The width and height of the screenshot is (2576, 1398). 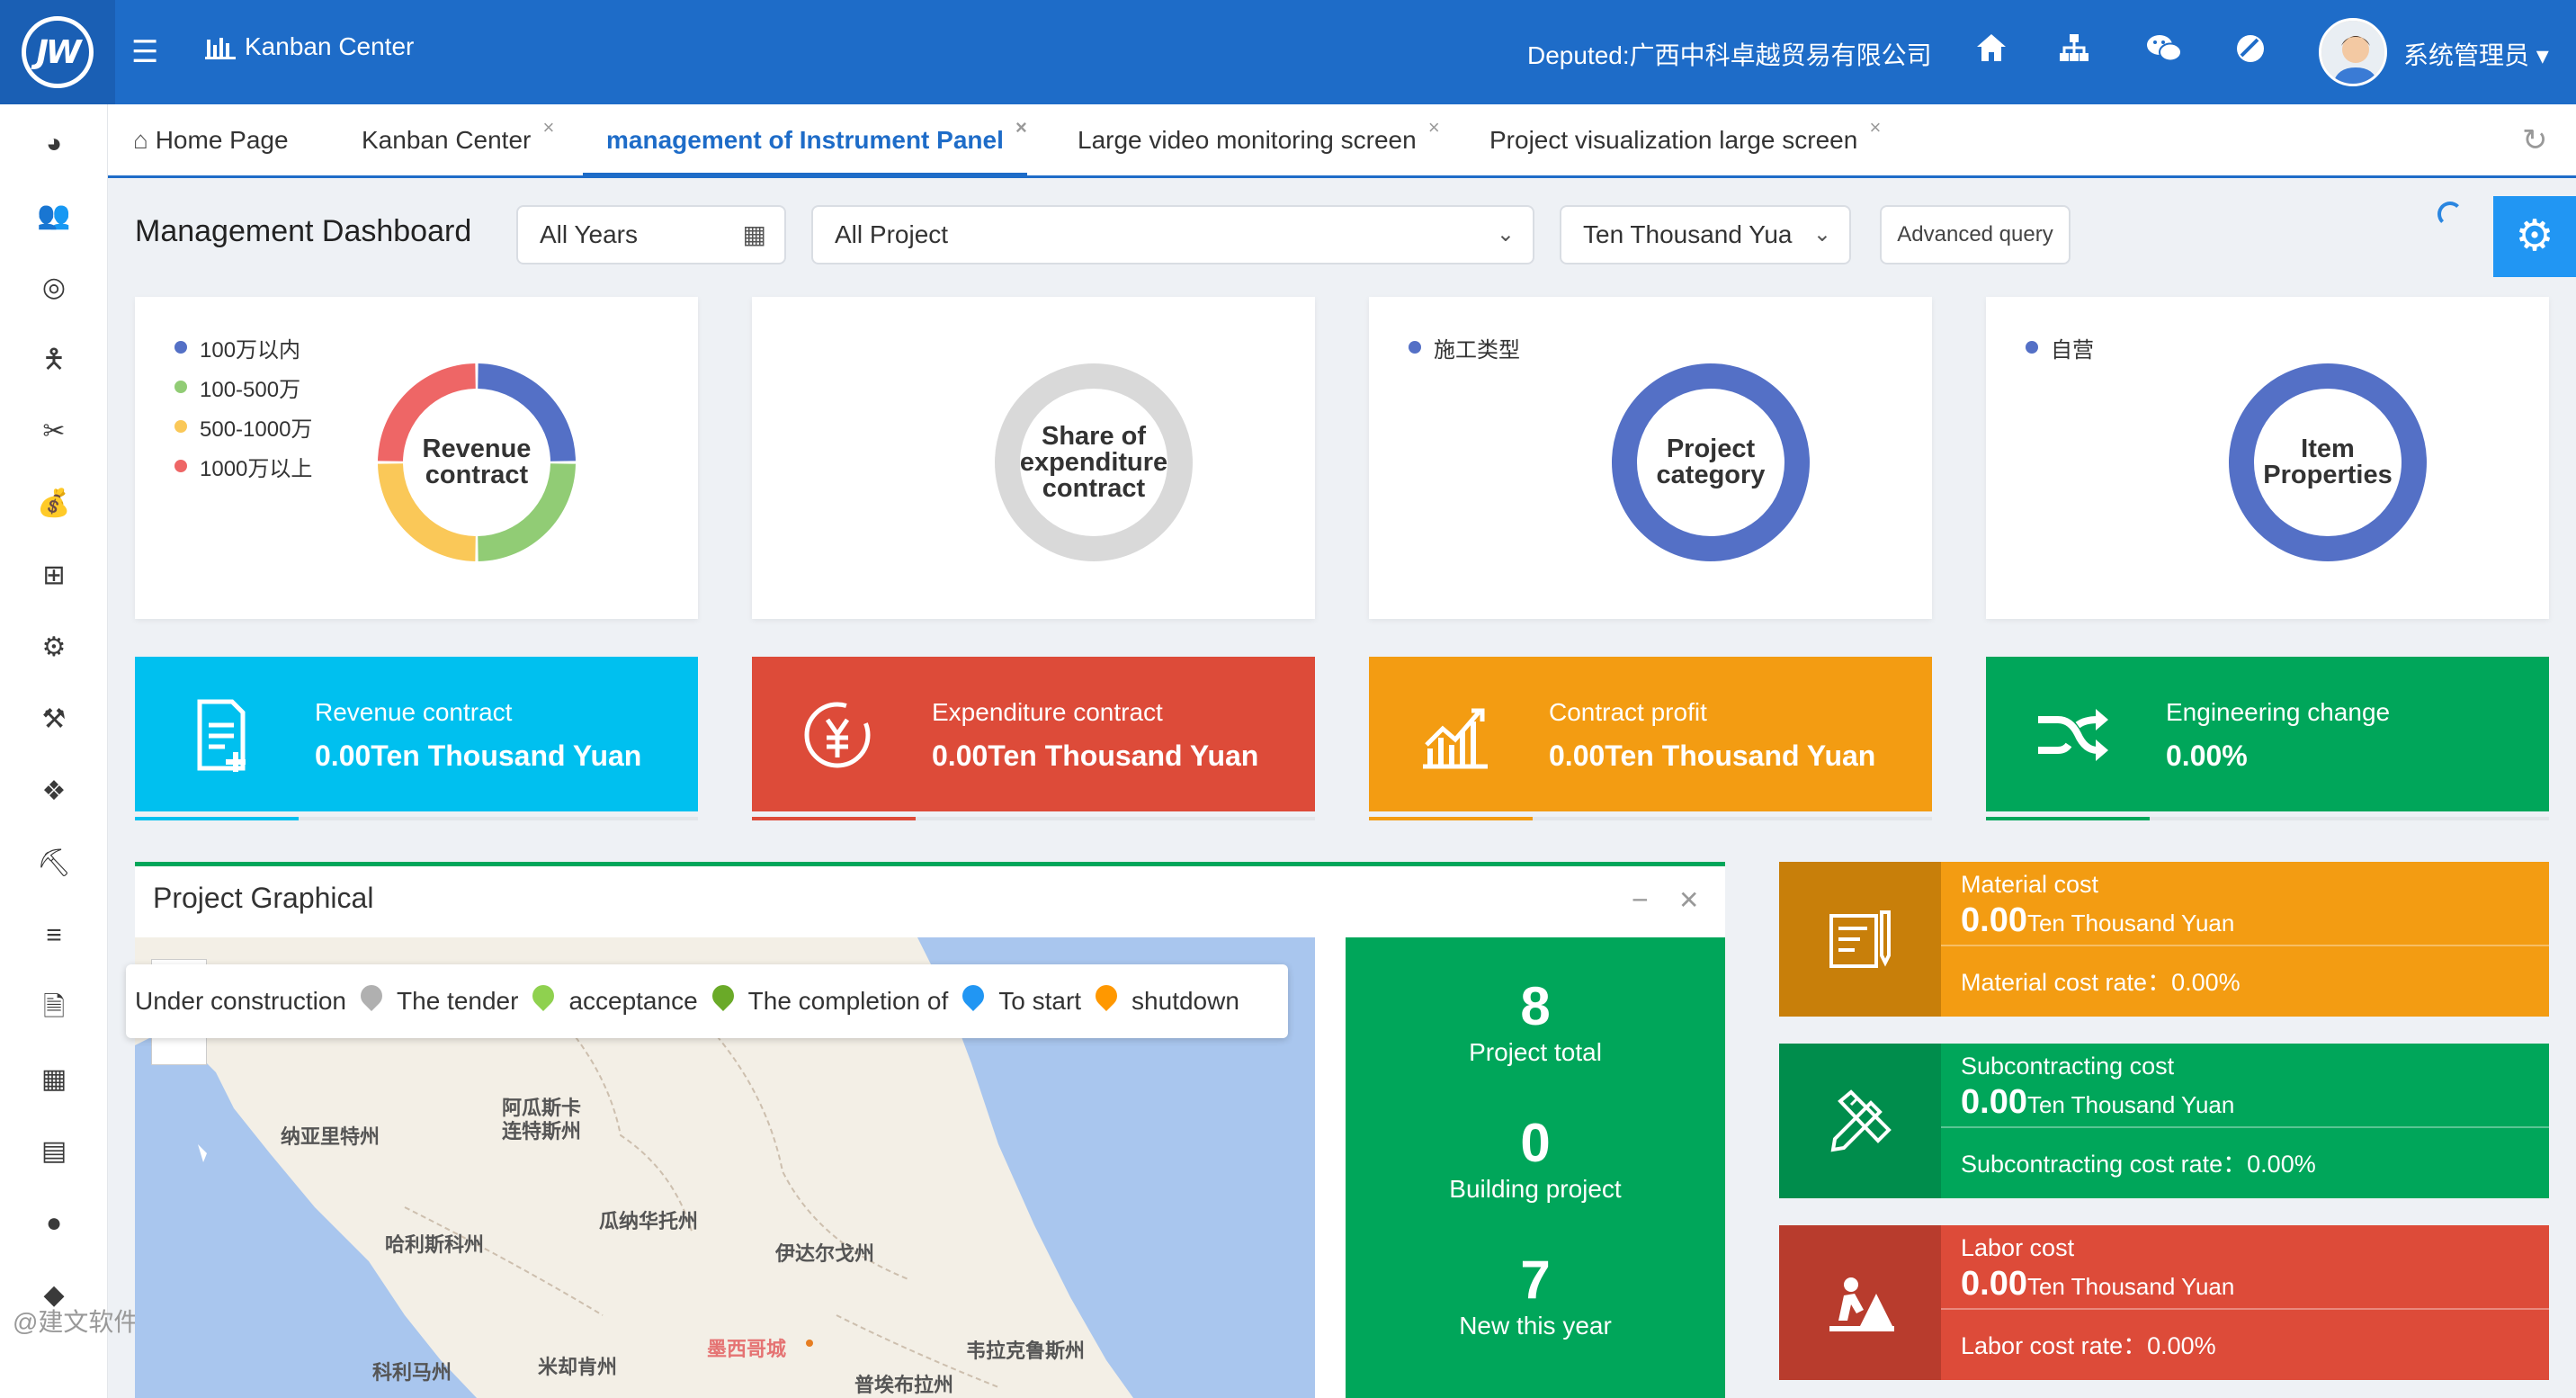 What do you see at coordinates (54, 791) in the screenshot?
I see `cubes-icon: ❖` at bounding box center [54, 791].